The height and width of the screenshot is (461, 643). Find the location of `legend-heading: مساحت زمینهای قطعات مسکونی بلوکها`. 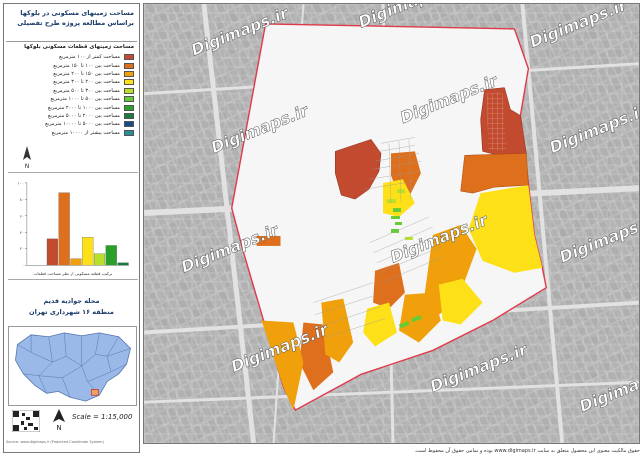

legend-heading: مساحت زمینهای قطعات مسکونی بلوکها is located at coordinates (79, 47).